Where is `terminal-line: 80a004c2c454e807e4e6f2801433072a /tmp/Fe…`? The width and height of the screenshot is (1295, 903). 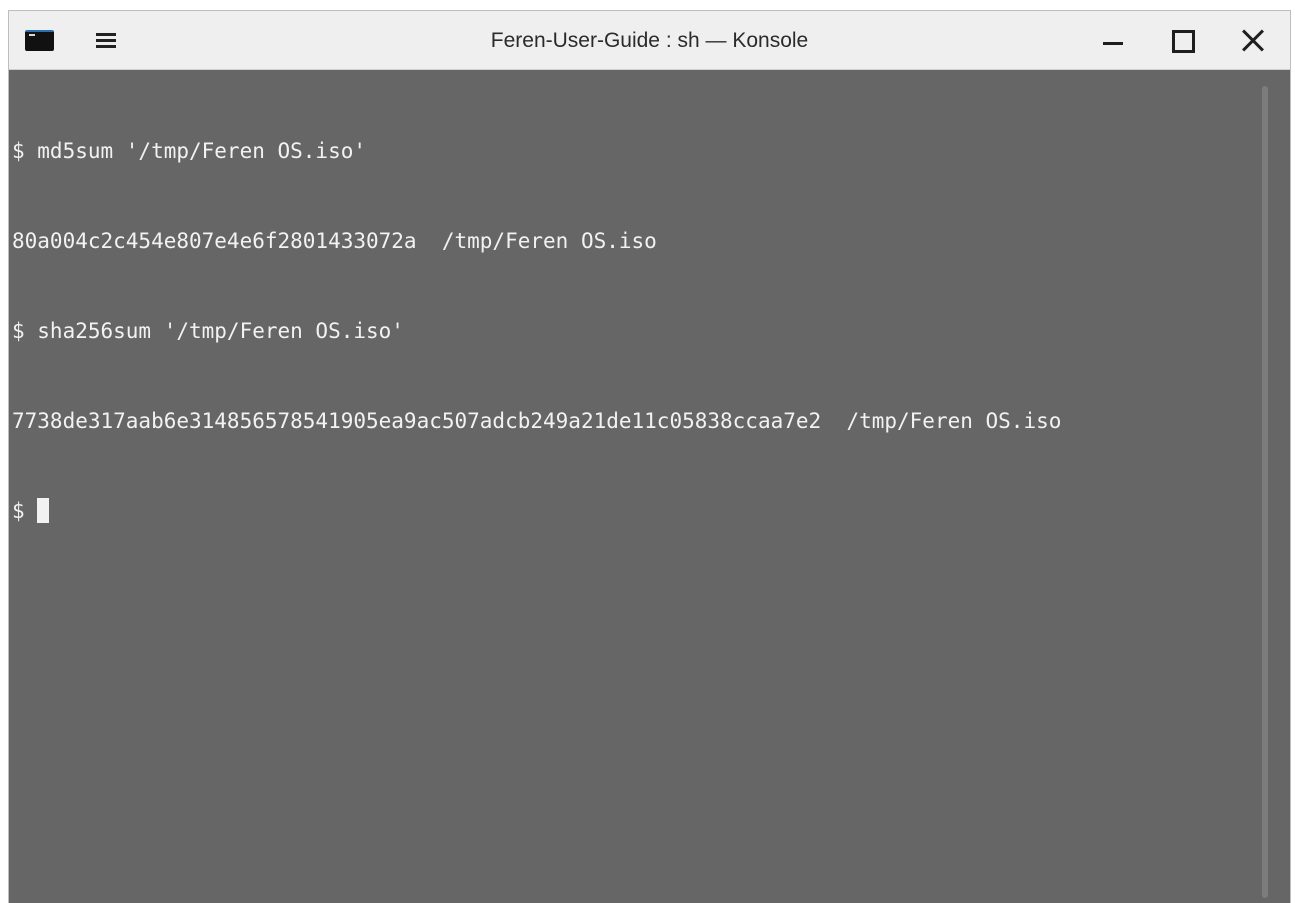
terminal-line: 80a004c2c454e807e4e6f2801433072a /tmp/Fe… is located at coordinates (334, 241).